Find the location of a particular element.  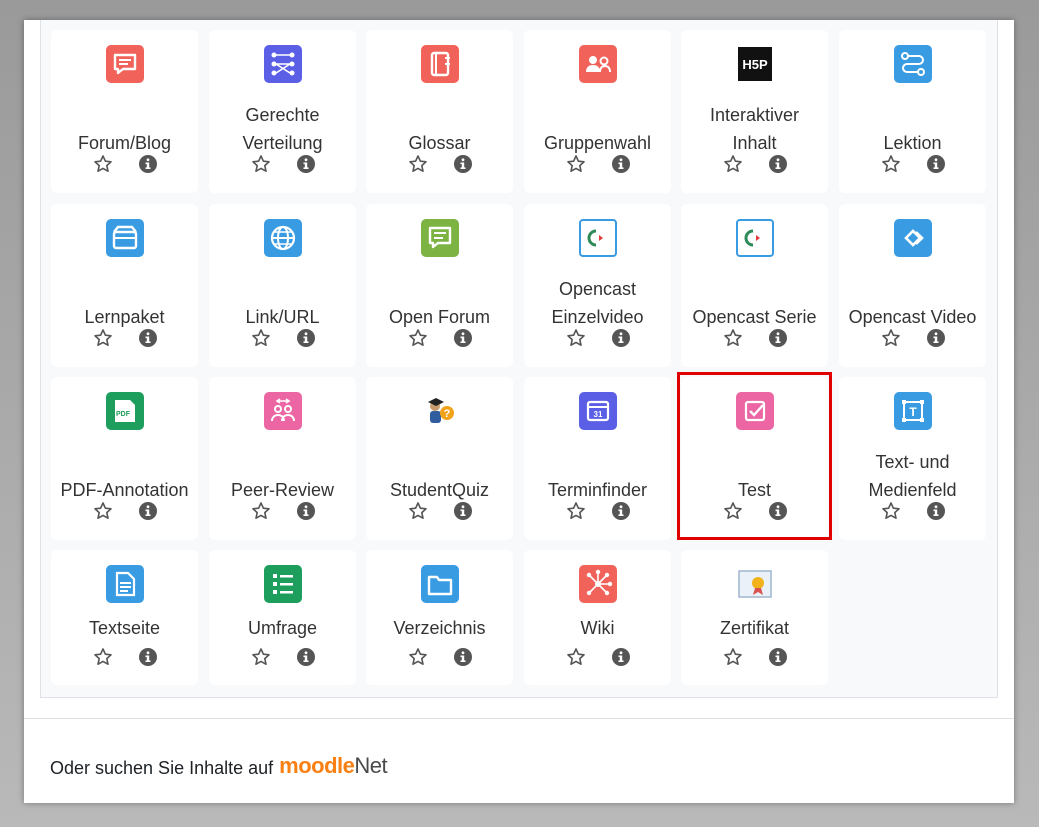

svg-text: PDF is located at coordinates (123, 414).